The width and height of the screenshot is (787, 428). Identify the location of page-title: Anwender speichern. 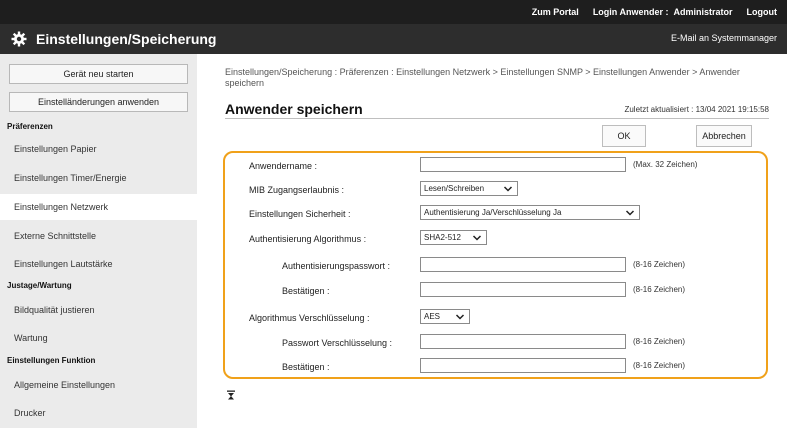
(294, 109).